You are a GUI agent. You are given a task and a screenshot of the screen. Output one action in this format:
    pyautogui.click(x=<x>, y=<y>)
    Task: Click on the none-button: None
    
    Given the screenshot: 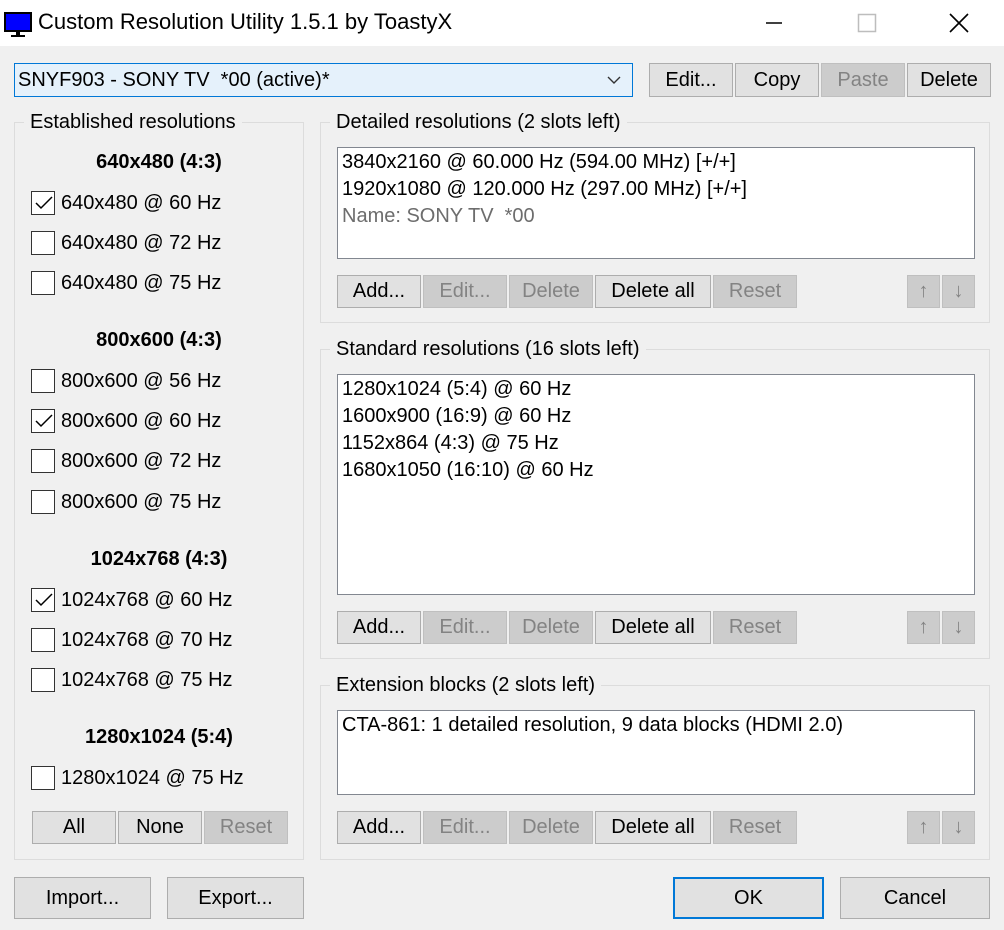 What is the action you would take?
    pyautogui.click(x=160, y=827)
    